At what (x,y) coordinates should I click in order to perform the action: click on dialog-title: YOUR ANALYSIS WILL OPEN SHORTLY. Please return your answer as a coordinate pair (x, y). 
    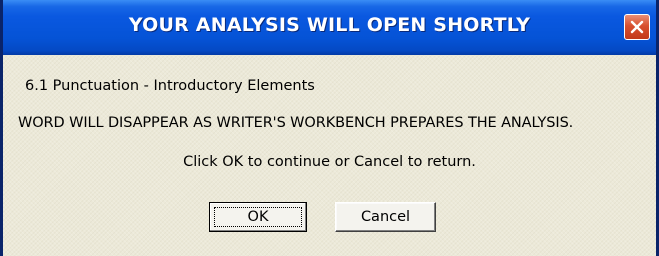
    Looking at the image, I should click on (329, 25).